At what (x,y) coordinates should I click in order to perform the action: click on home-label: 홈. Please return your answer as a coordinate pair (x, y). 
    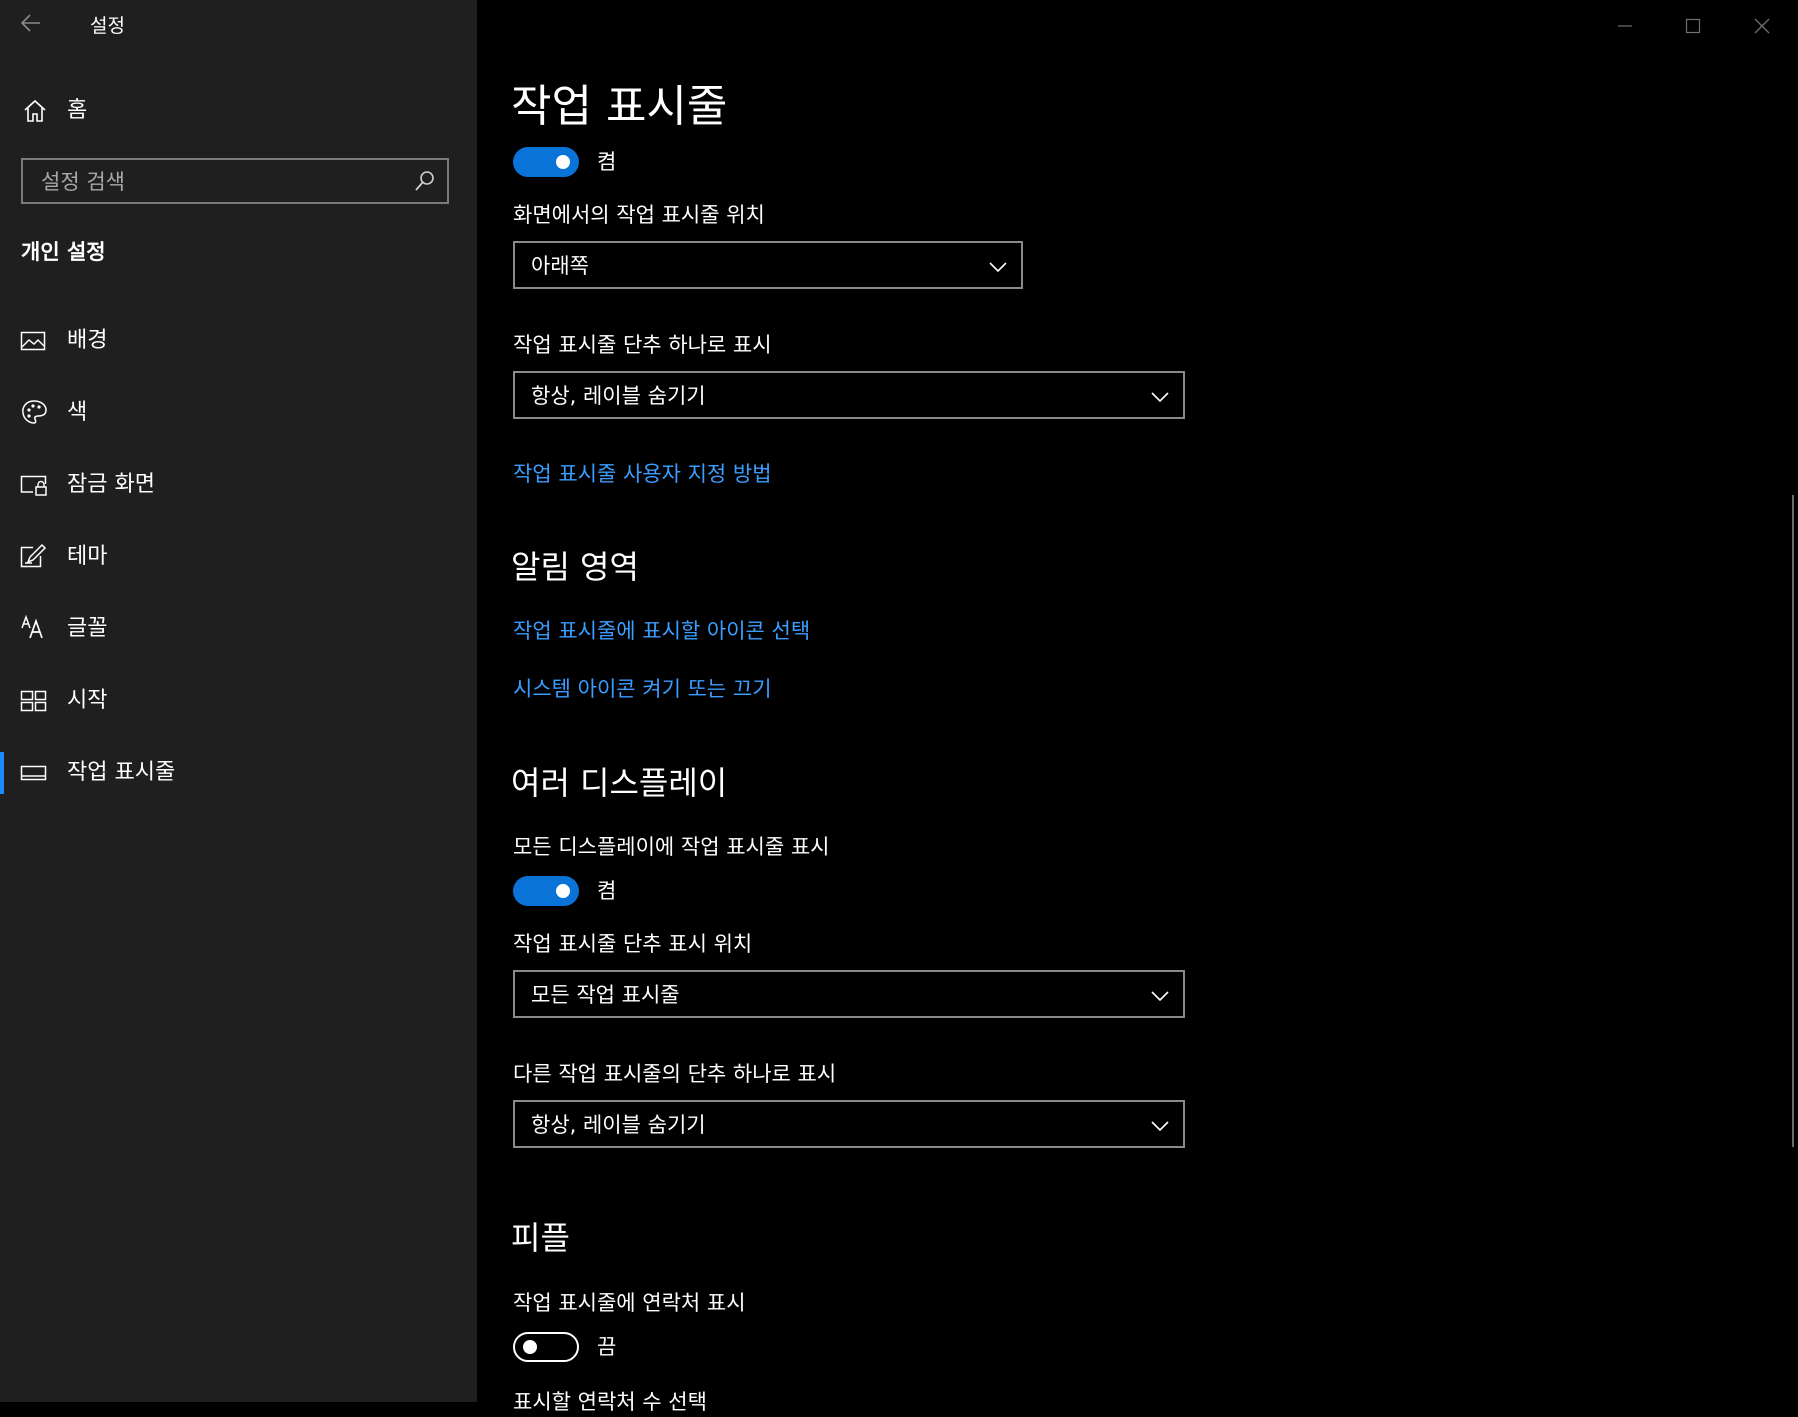
    Looking at the image, I should click on (77, 110).